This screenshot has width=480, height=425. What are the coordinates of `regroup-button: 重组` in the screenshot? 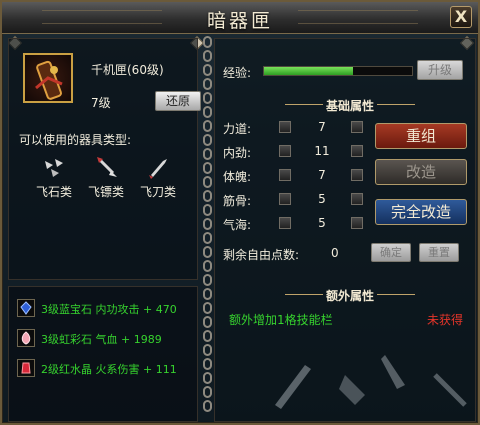 It's located at (421, 136).